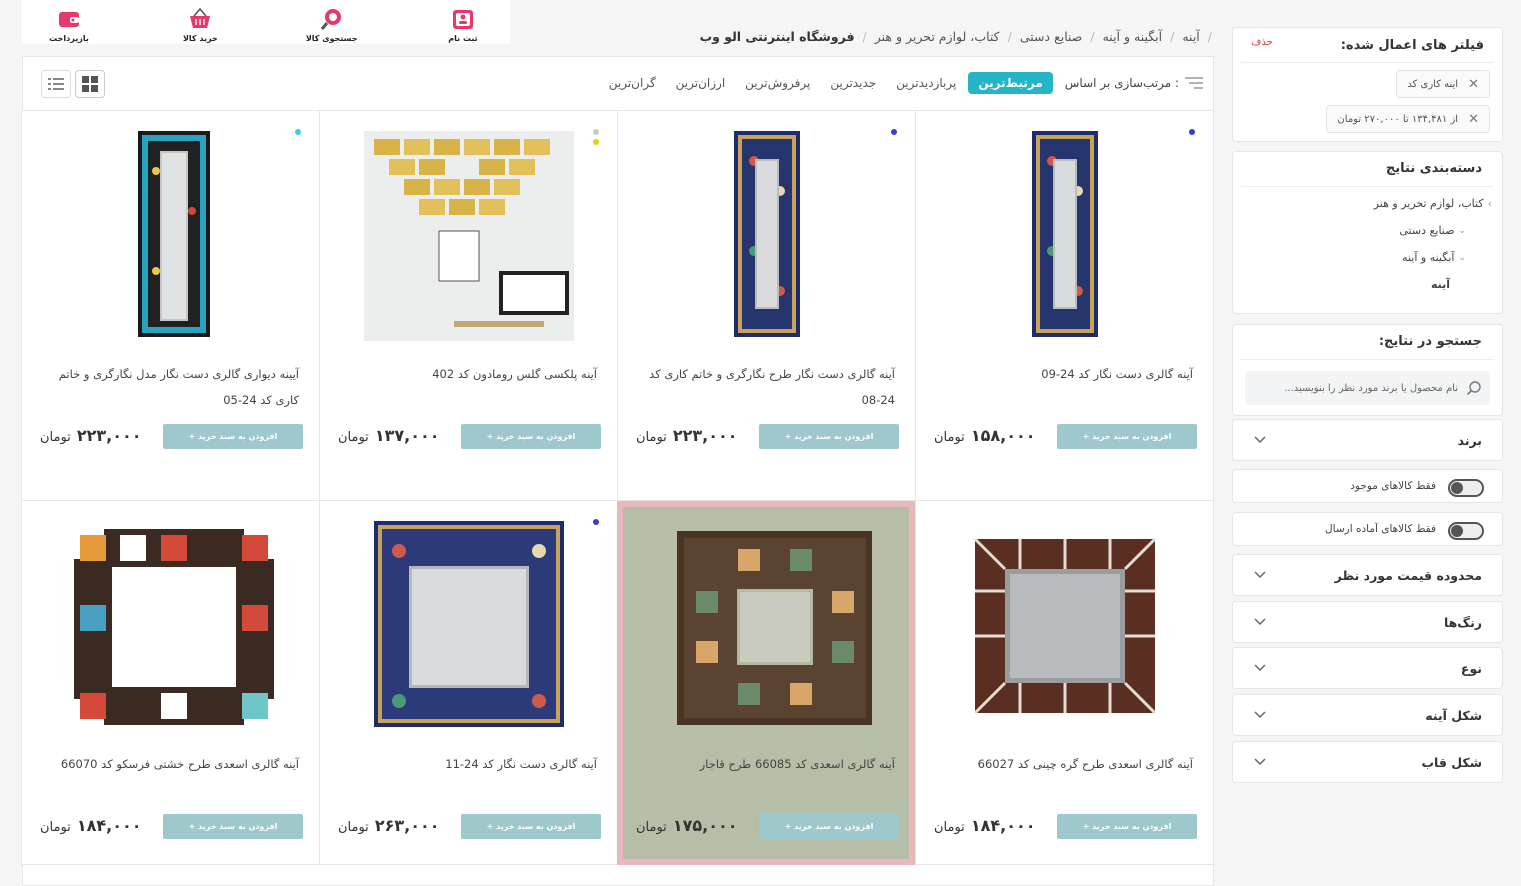  I want to click on grid-view-button, so click(90, 84).